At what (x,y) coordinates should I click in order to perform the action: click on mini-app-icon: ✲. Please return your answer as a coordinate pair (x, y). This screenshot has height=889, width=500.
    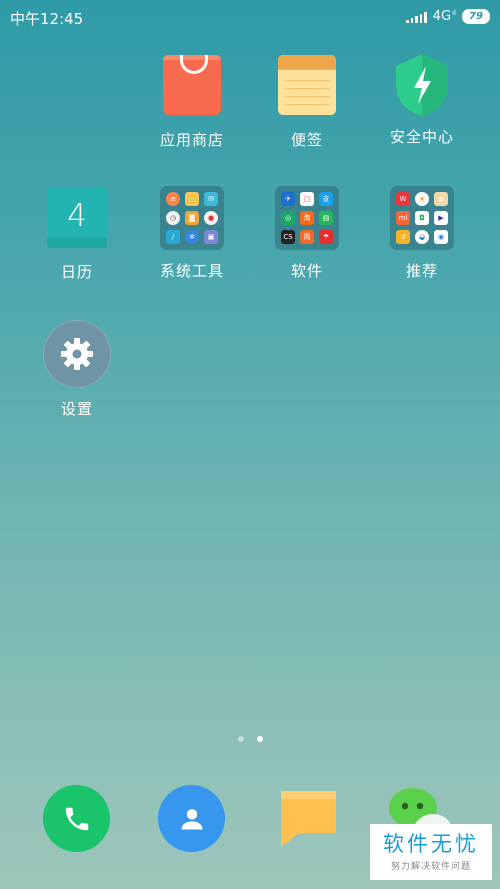
    Looking at the image, I should click on (192, 237).